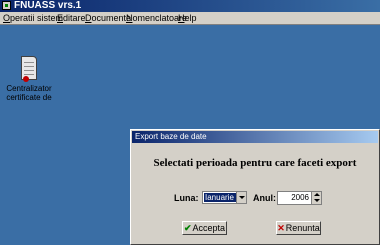 Image resolution: width=380 pixels, height=245 pixels. Describe the element at coordinates (187, 228) in the screenshot. I see `checkmark-icon: ✔` at that location.